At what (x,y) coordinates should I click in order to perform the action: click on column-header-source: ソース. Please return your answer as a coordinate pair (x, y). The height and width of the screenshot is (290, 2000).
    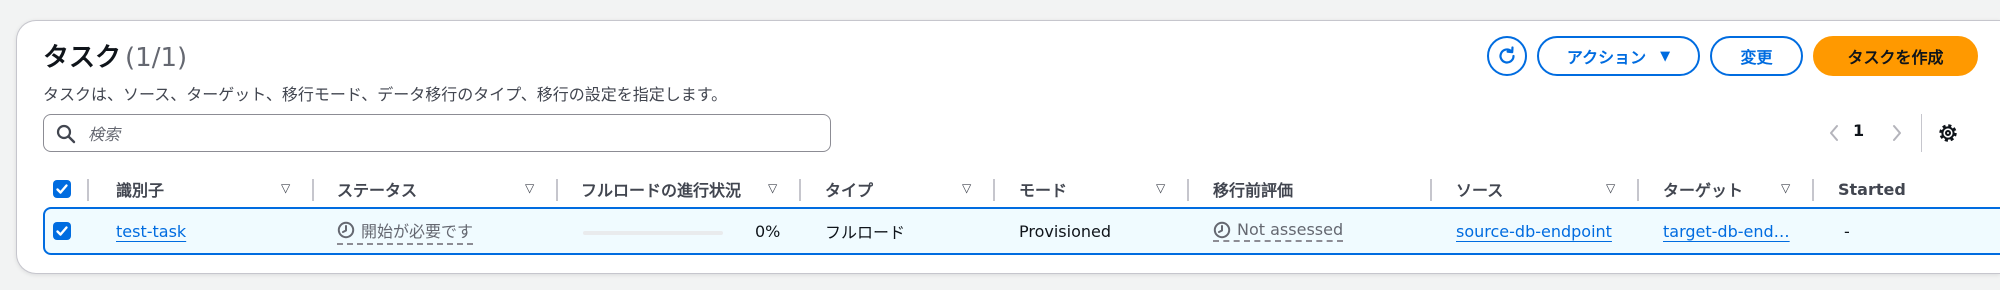
    Looking at the image, I should click on (1479, 189).